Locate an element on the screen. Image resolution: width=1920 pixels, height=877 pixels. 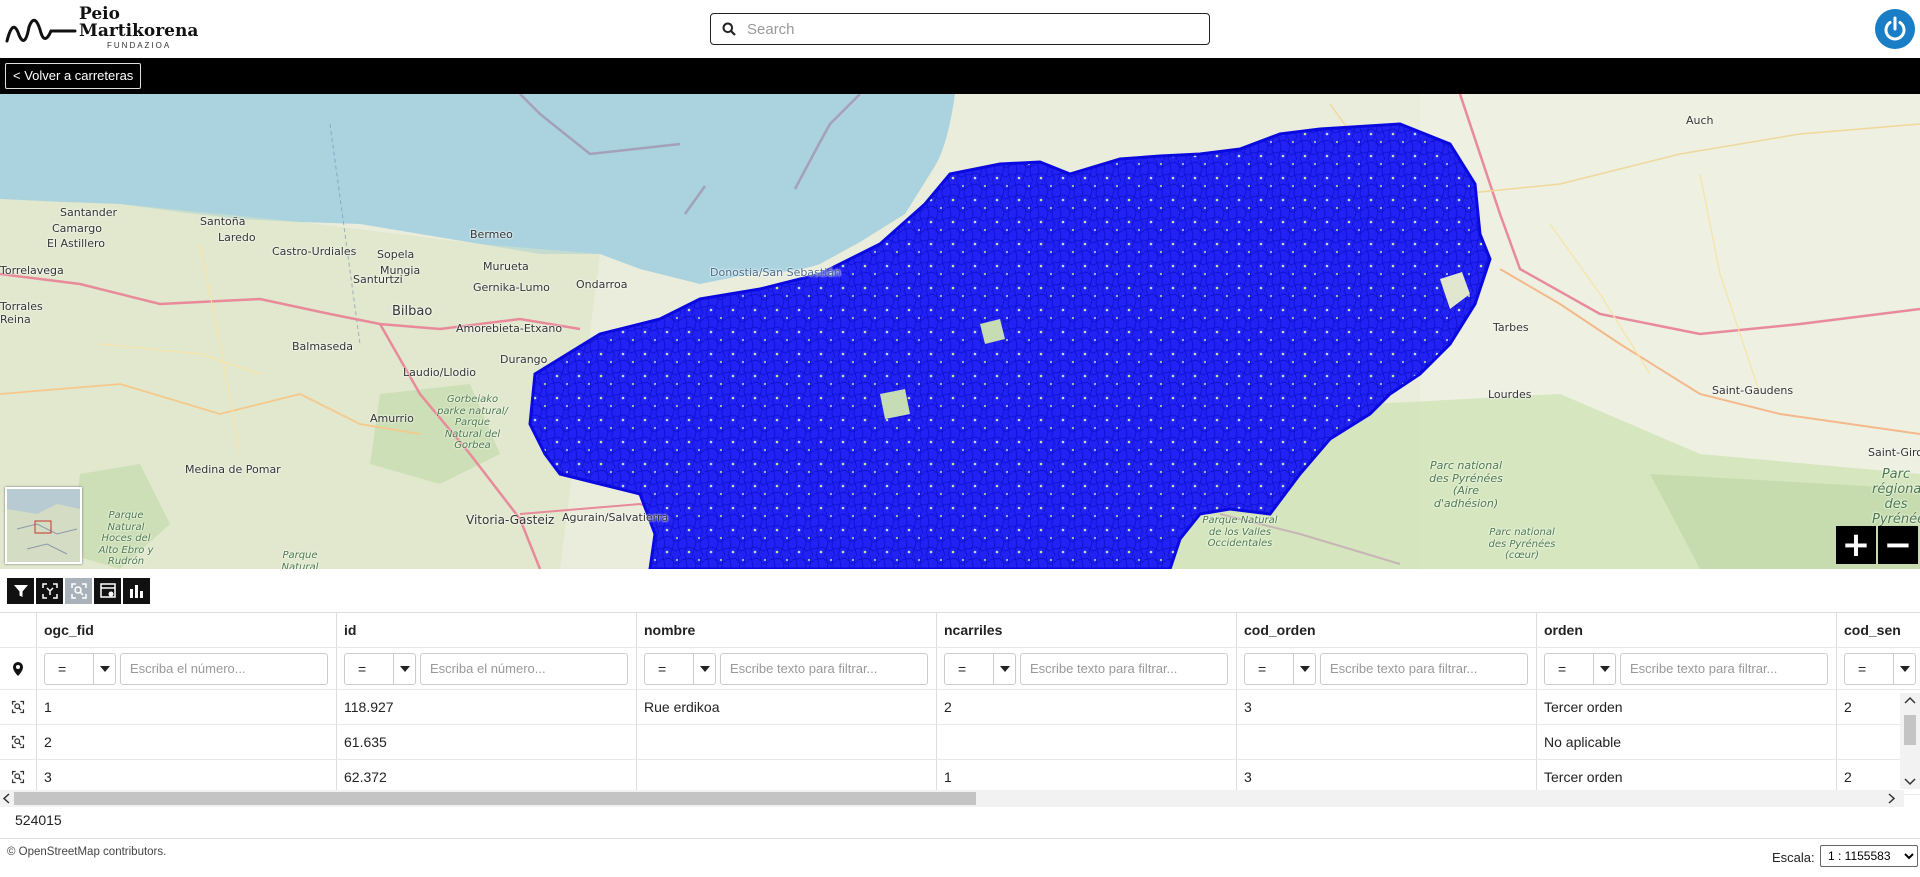
search-icon is located at coordinates (729, 29).